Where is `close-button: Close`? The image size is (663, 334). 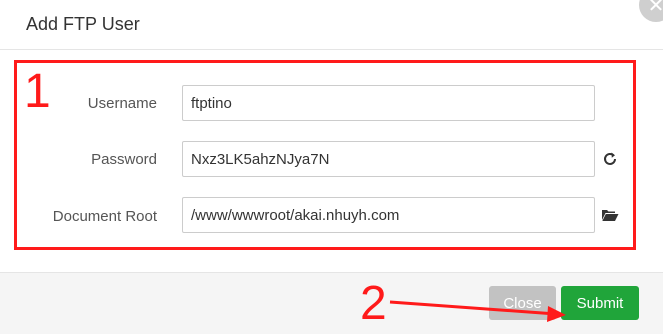 close-button: Close is located at coordinates (522, 303).